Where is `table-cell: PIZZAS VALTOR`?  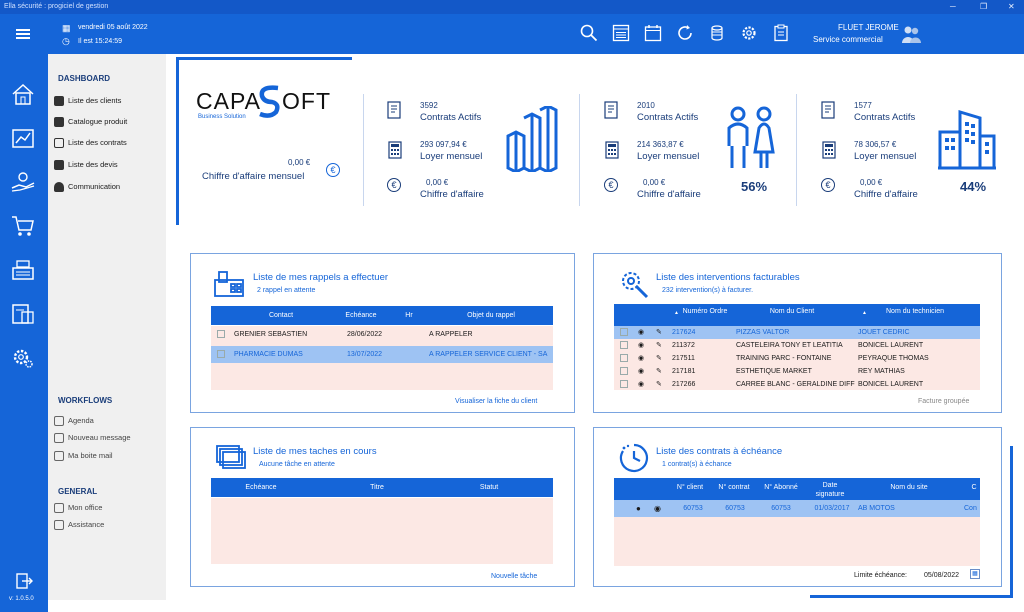 table-cell: PIZZAS VALTOR is located at coordinates (763, 332).